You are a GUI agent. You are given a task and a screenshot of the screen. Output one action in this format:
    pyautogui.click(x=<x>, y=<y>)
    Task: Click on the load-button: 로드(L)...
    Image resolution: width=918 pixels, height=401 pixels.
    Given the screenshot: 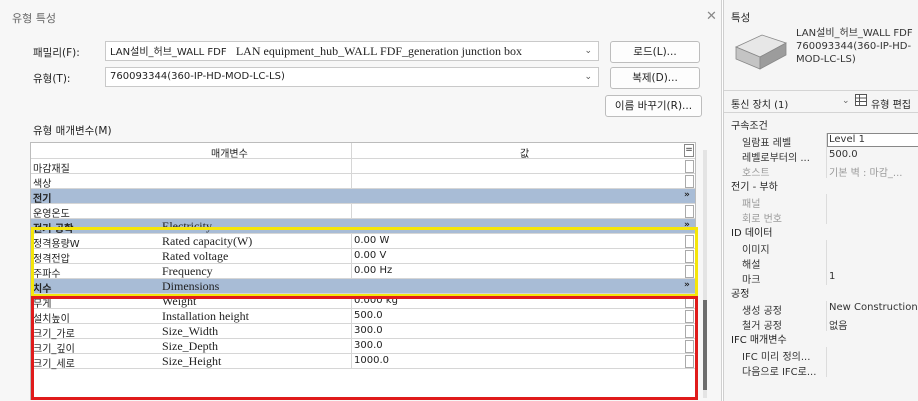 What is the action you would take?
    pyautogui.click(x=655, y=52)
    